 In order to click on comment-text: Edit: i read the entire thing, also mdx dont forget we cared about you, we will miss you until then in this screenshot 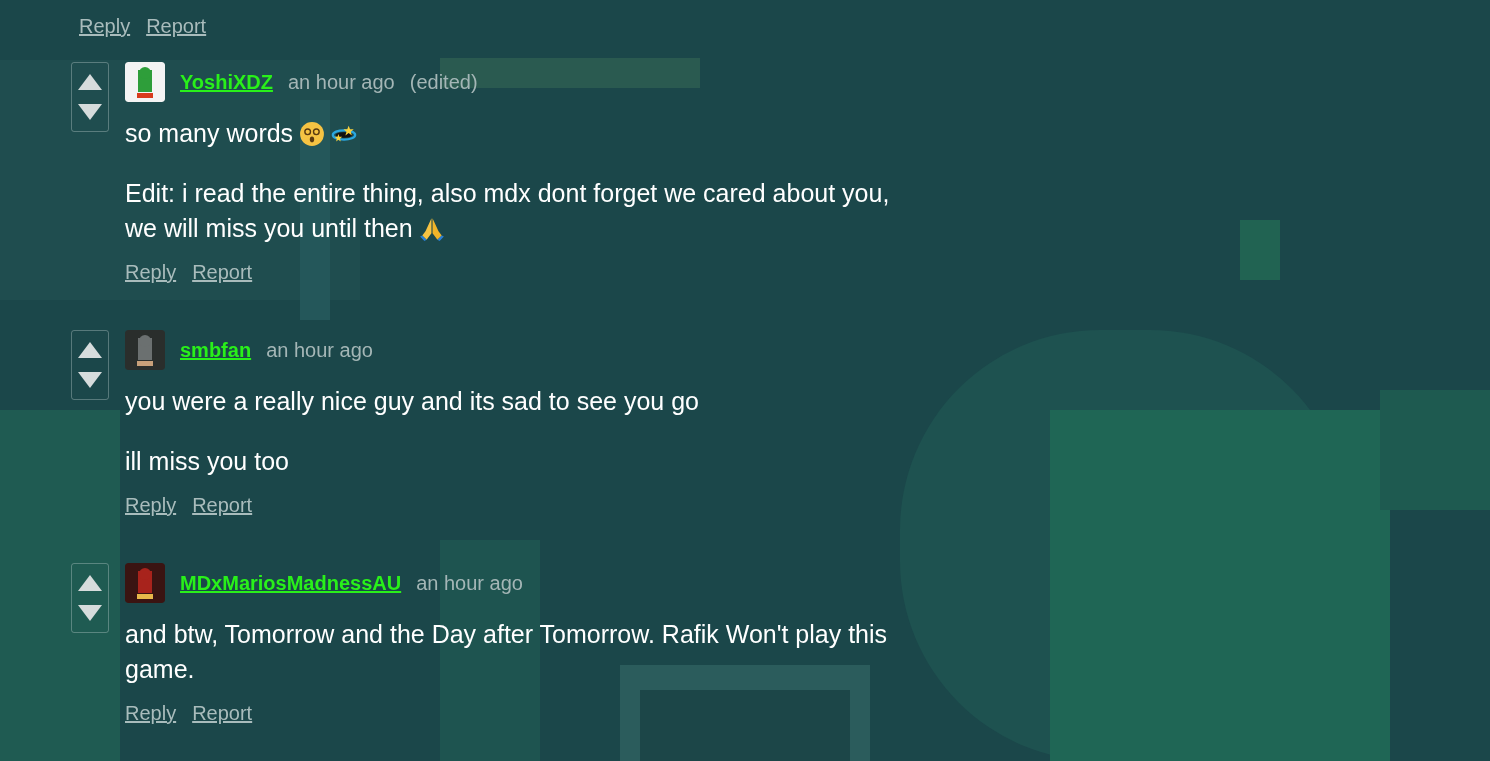, I will do `click(508, 211)`.